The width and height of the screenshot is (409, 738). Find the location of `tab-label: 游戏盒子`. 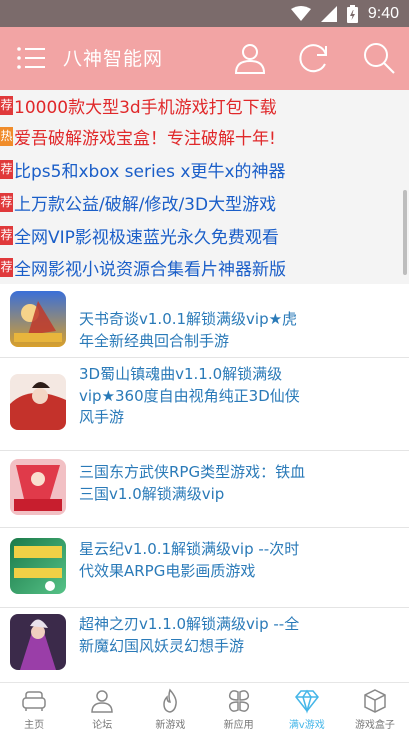

tab-label: 游戏盒子 is located at coordinates (374, 725).